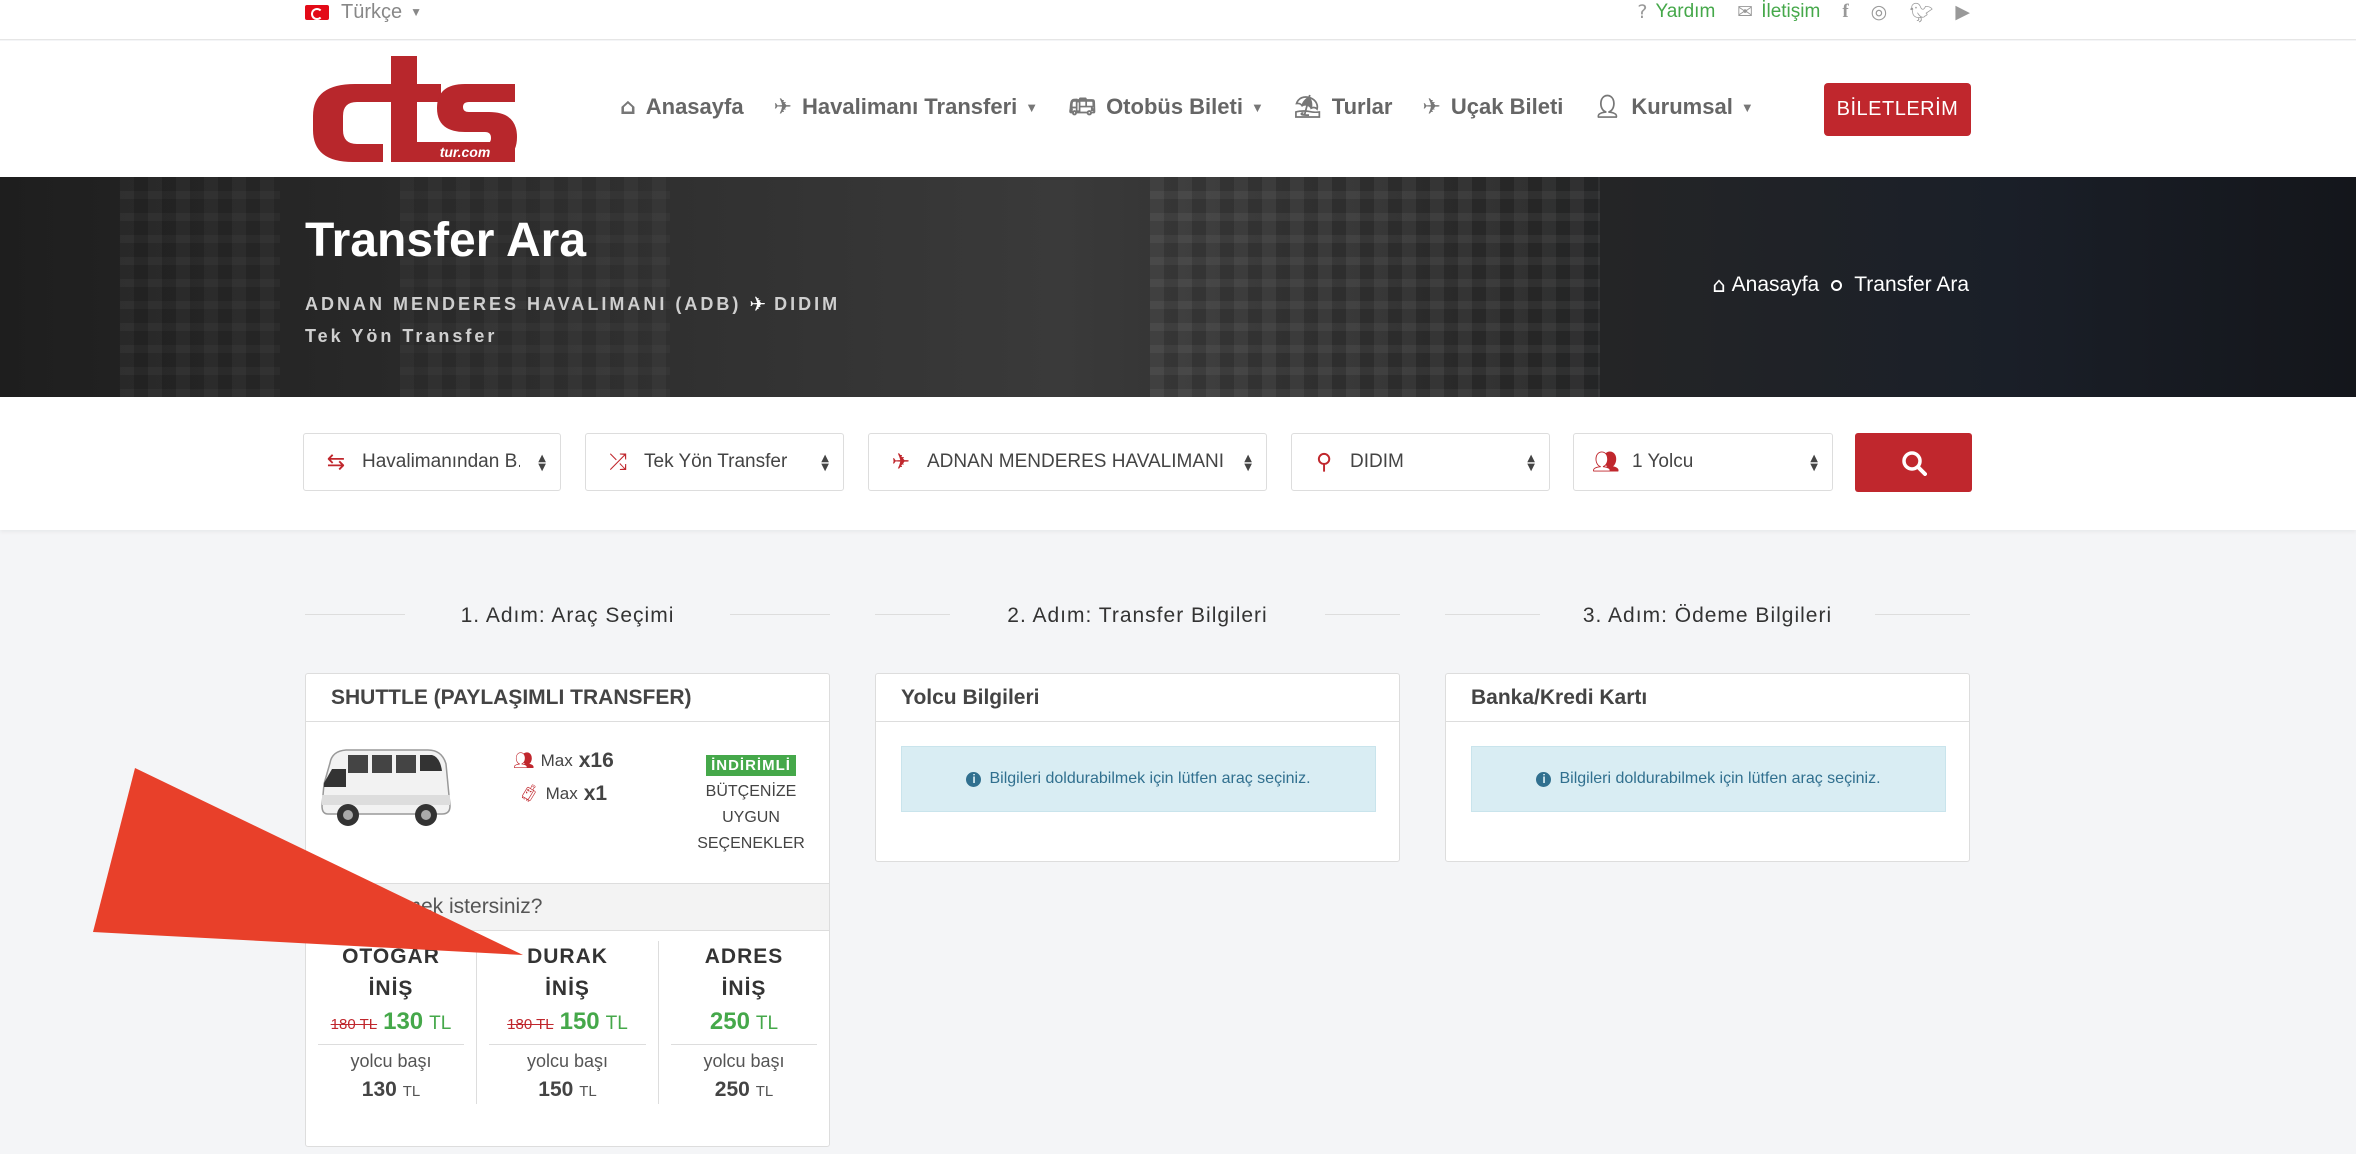  I want to click on per-person-price: 130 TL, so click(391, 1090).